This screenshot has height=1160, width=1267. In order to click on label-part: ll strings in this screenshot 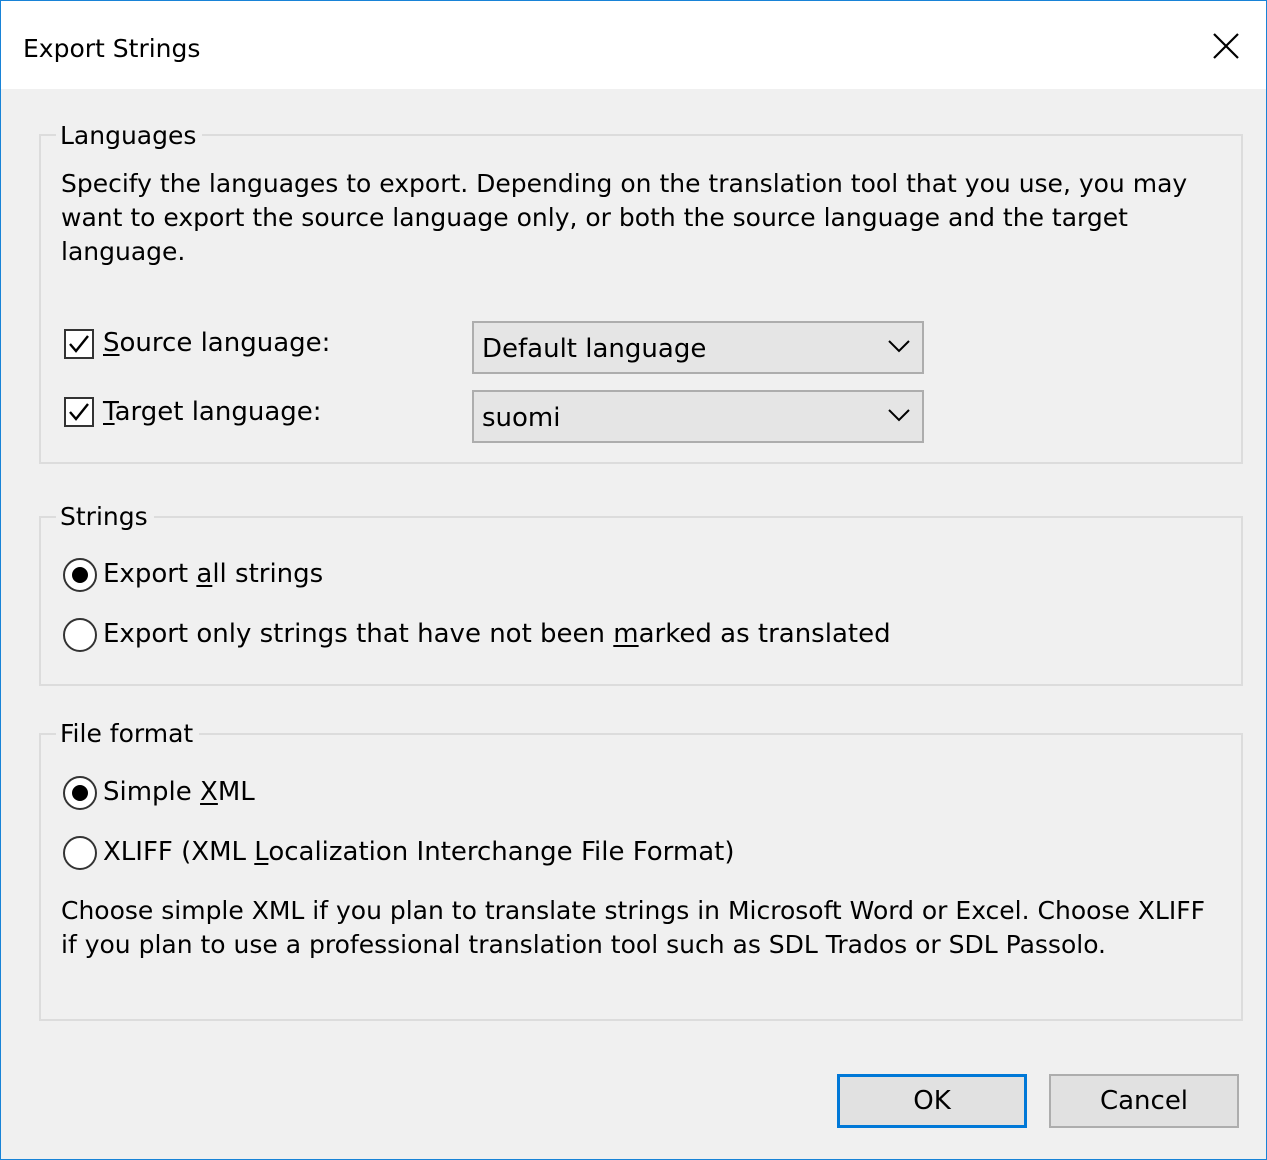, I will do `click(268, 574)`.